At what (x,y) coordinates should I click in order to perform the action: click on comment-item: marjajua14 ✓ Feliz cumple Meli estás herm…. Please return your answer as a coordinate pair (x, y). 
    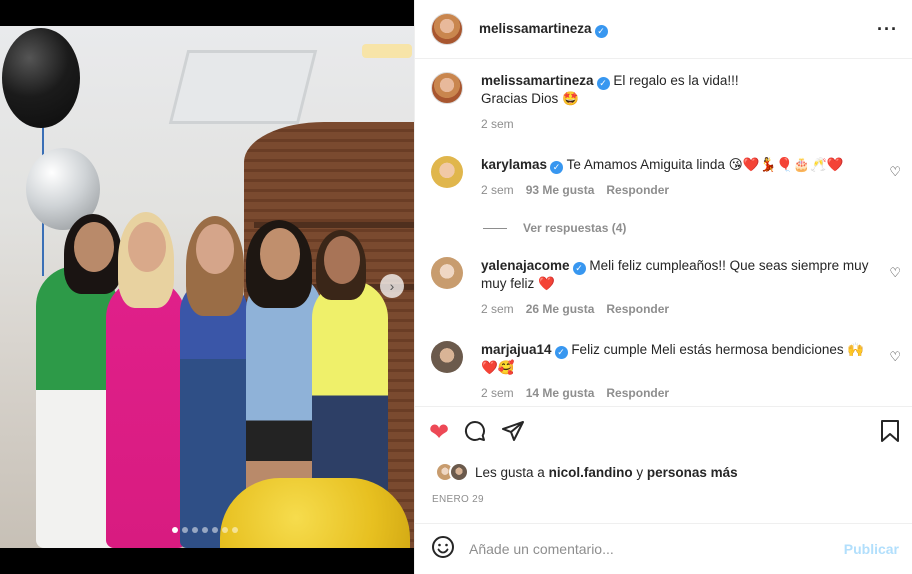
    Looking at the image, I should click on (666, 370).